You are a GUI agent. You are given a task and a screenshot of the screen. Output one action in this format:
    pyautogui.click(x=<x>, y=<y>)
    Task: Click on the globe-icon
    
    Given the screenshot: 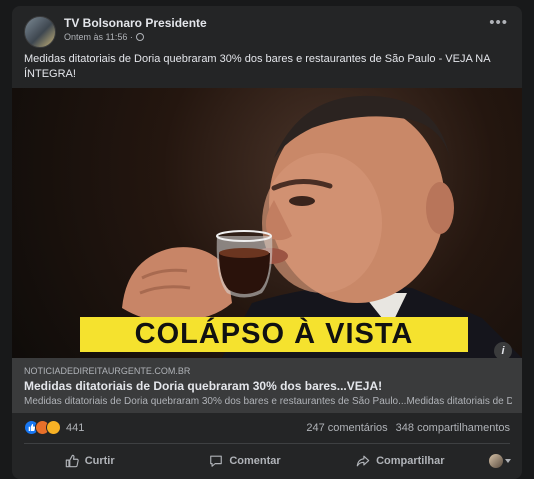 What is the action you would take?
    pyautogui.click(x=139, y=37)
    